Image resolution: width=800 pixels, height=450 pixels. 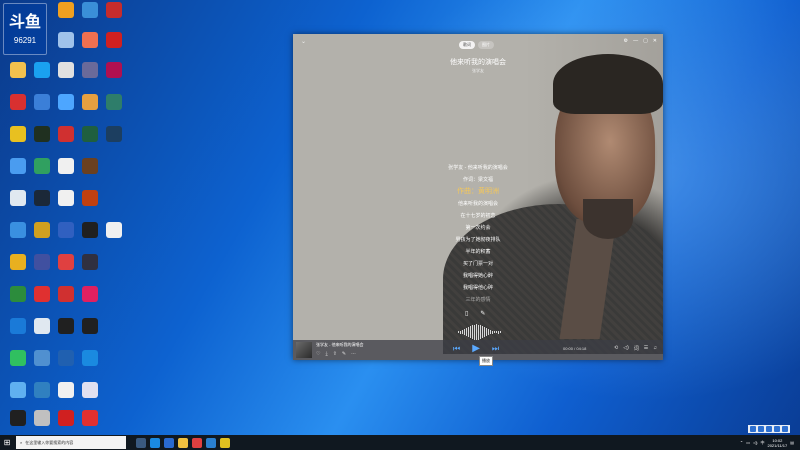 I want to click on lyric-line: 他来听我的演唱会, so click(x=477, y=204).